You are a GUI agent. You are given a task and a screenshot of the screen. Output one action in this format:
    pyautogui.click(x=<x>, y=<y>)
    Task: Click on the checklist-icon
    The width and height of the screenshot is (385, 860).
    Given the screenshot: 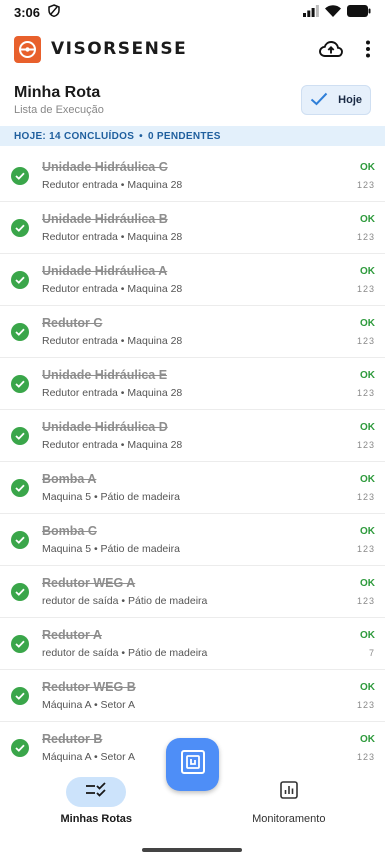 What is the action you would take?
    pyautogui.click(x=96, y=792)
    